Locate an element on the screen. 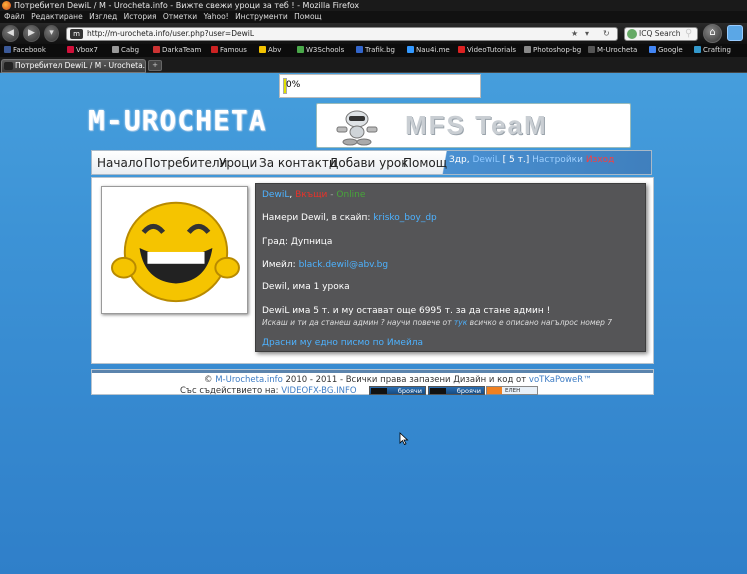  search-placeholder: ICQ Search is located at coordinates (660, 33).